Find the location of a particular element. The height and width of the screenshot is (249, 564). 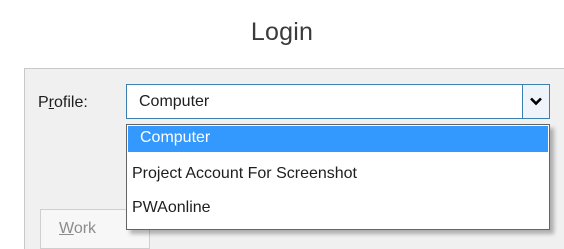

chevron-down-icon is located at coordinates (536, 101).